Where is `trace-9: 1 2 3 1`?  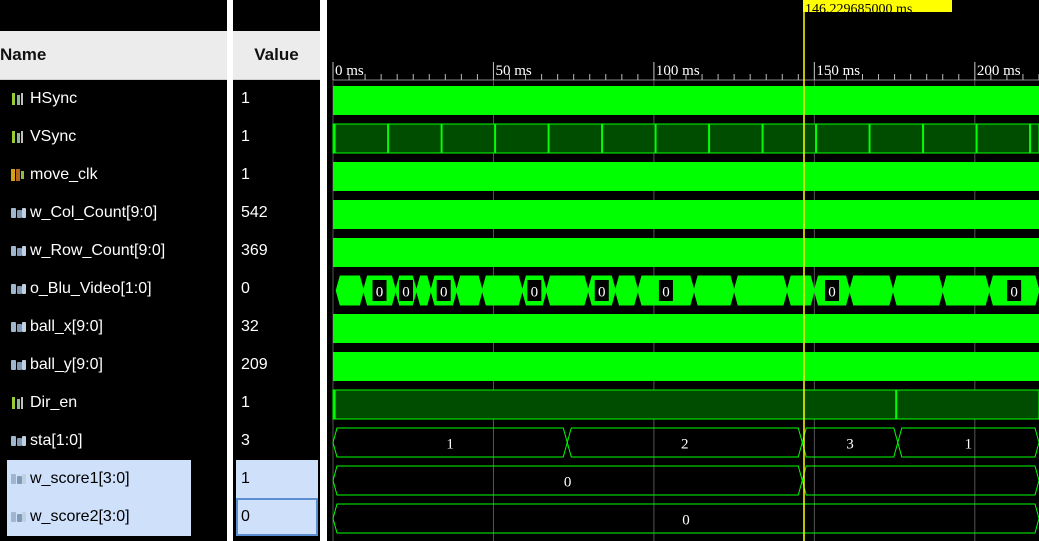
trace-9: 1 2 3 1 is located at coordinates (685, 442).